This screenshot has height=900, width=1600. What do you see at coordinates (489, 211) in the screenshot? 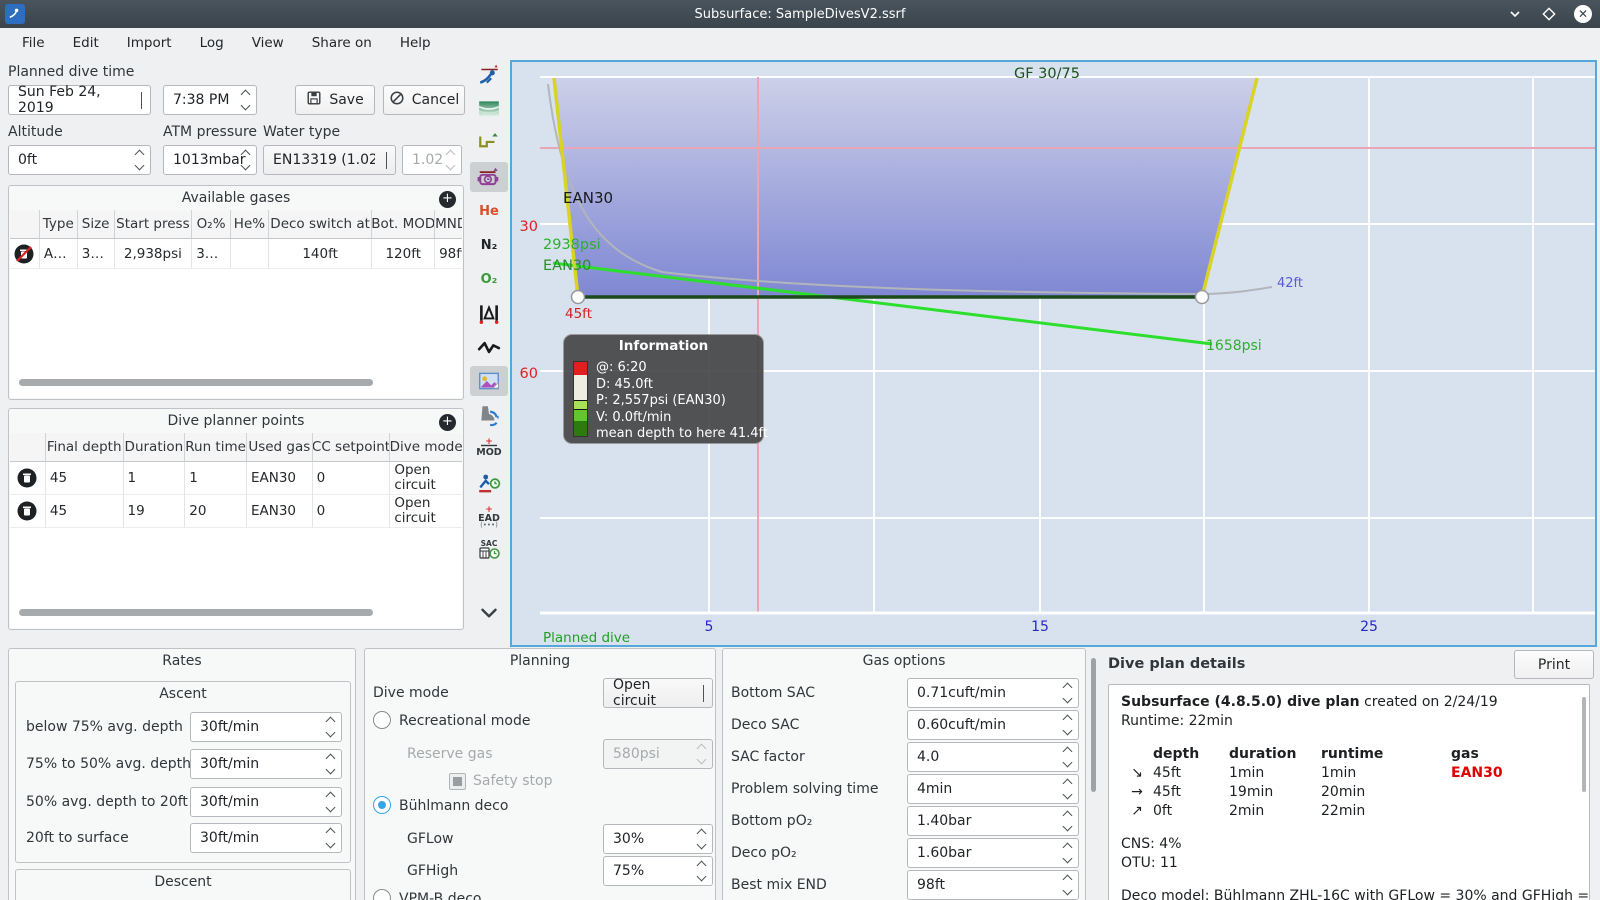
I see `helium-toggle-icon: He` at bounding box center [489, 211].